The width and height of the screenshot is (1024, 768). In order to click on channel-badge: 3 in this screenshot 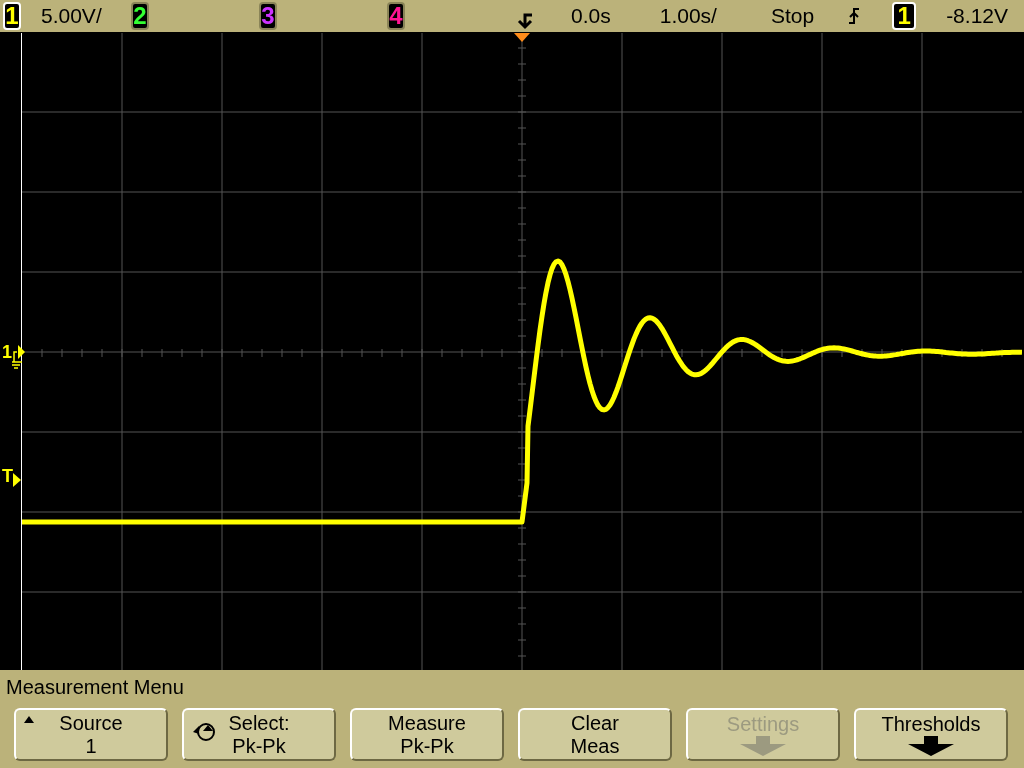, I will do `click(268, 16)`.